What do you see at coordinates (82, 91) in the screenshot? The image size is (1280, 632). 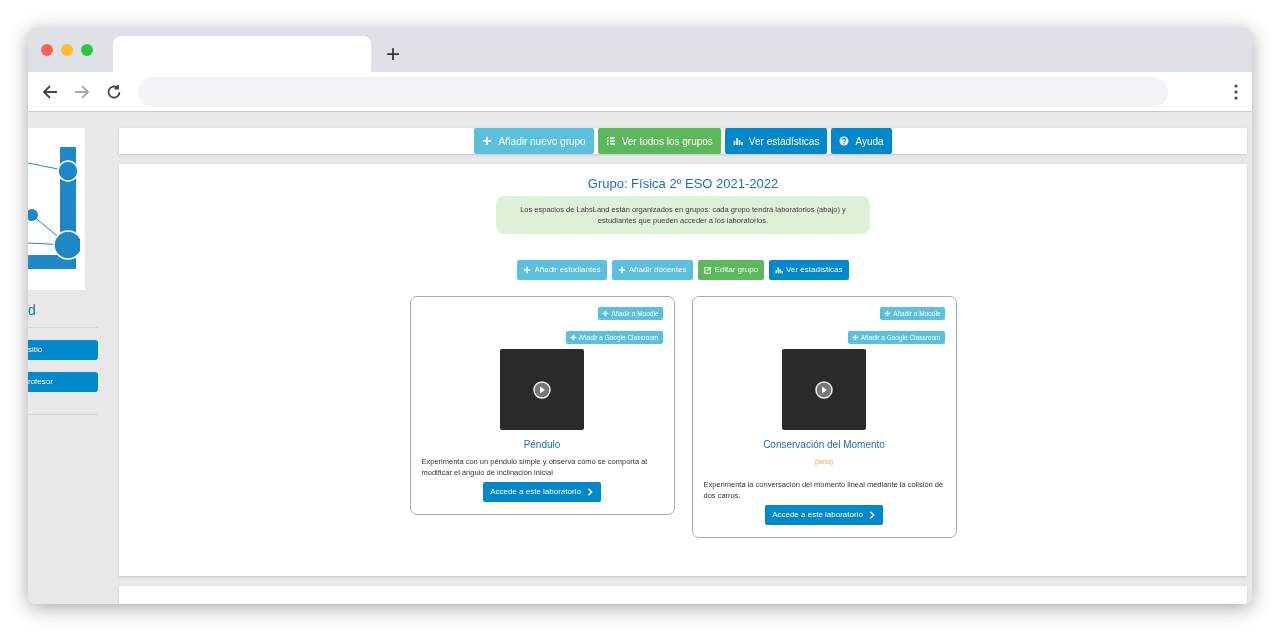 I see `forward-icon` at bounding box center [82, 91].